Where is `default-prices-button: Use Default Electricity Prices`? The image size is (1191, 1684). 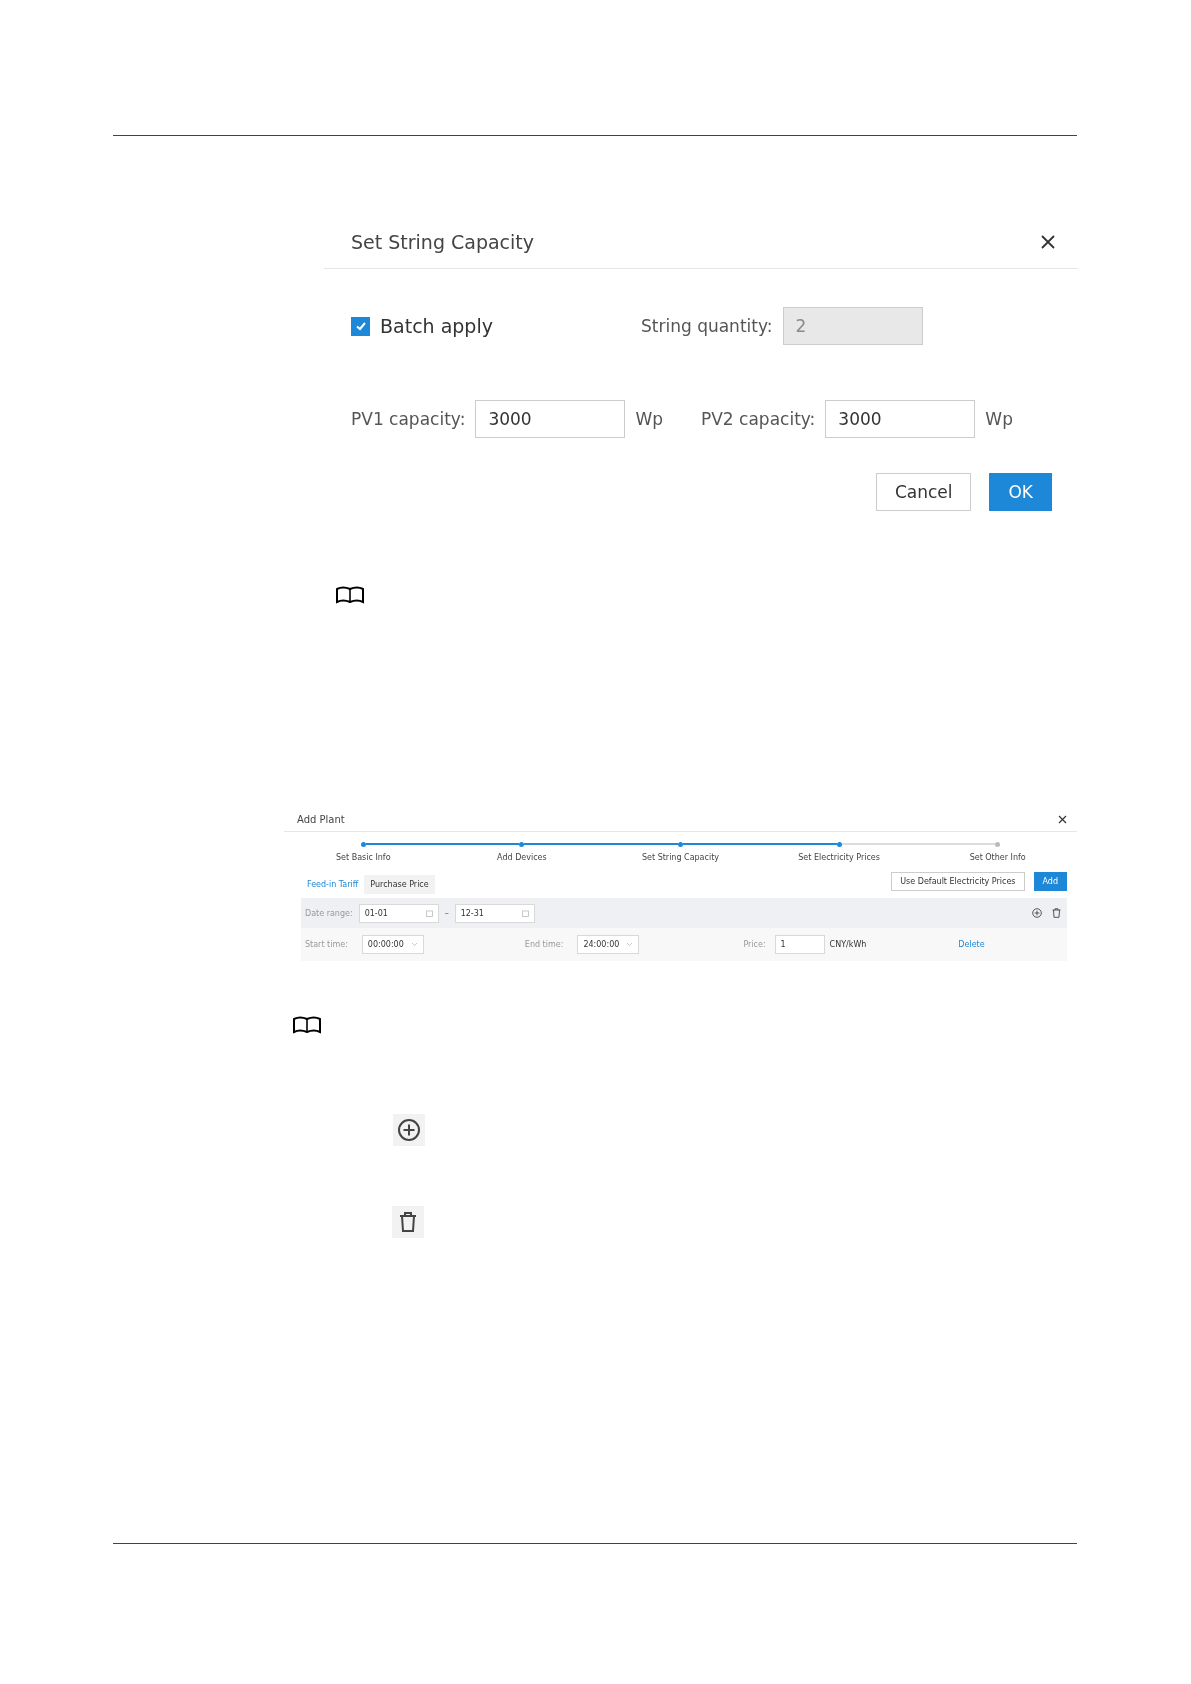
default-prices-button: Use Default Electricity Prices is located at coordinates (958, 881).